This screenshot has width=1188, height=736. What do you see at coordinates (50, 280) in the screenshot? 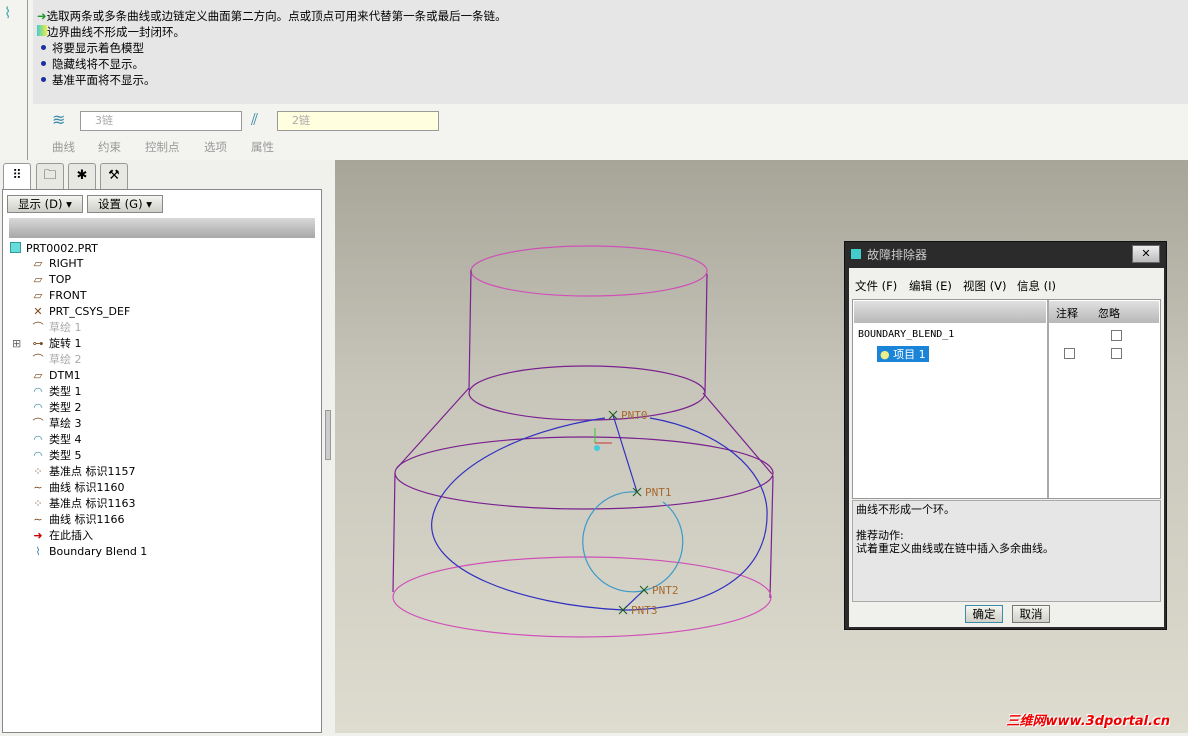
I see `tree-item: ▱ TOP` at bounding box center [50, 280].